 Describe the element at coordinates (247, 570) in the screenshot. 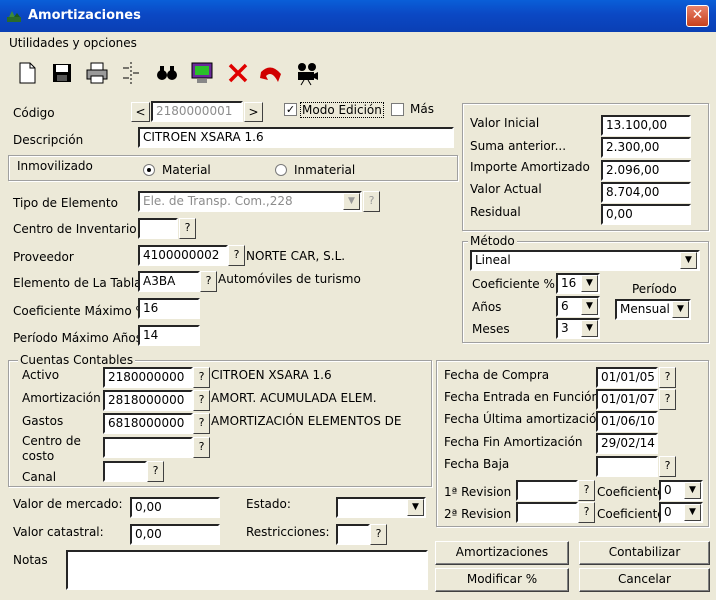

I see `notas-field` at that location.